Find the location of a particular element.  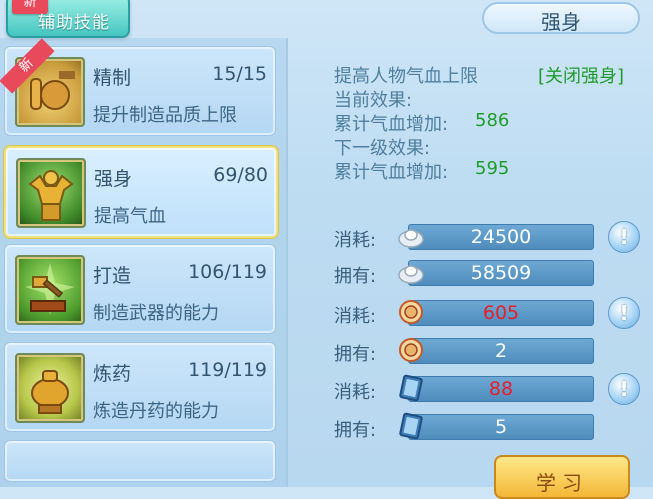

current-effect-label: 当前效果: is located at coordinates (373, 100).